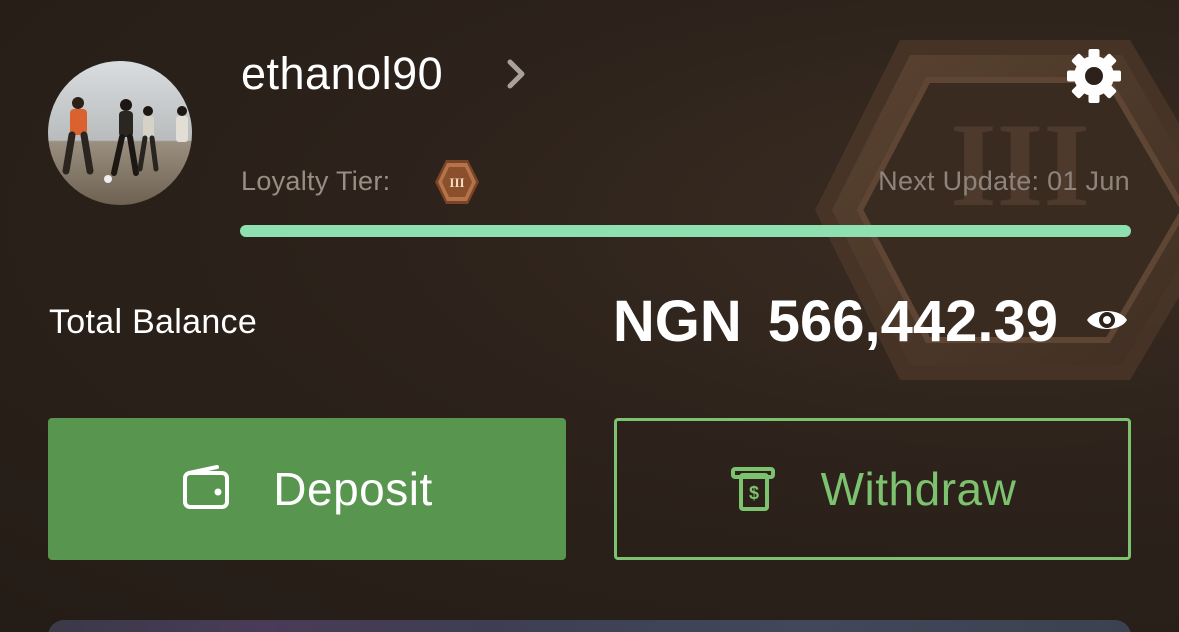 The width and height of the screenshot is (1179, 632). What do you see at coordinates (912, 321) in the screenshot?
I see `balance-amount: 566,442.39` at bounding box center [912, 321].